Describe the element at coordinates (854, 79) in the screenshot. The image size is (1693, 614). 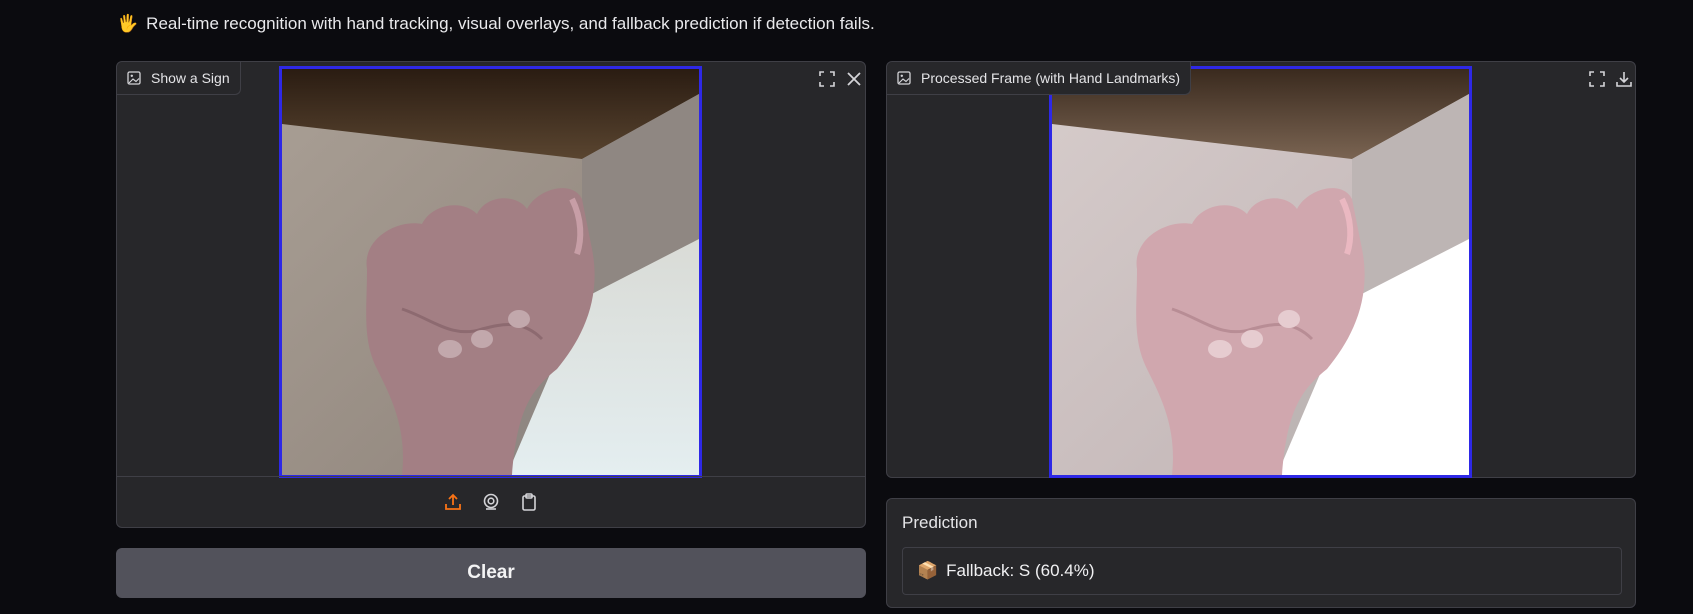
I see `close-icon` at that location.